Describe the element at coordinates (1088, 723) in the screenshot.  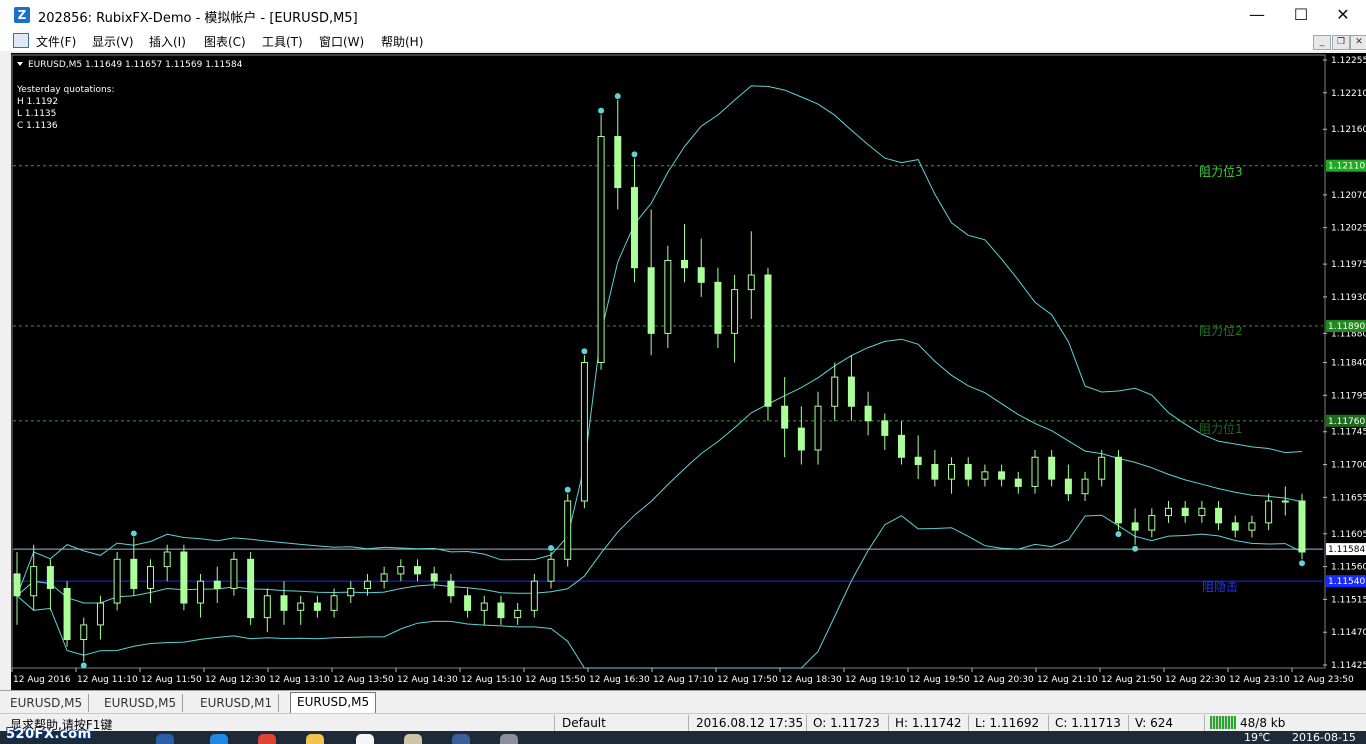
I see `status-close: C: 1.11713` at that location.